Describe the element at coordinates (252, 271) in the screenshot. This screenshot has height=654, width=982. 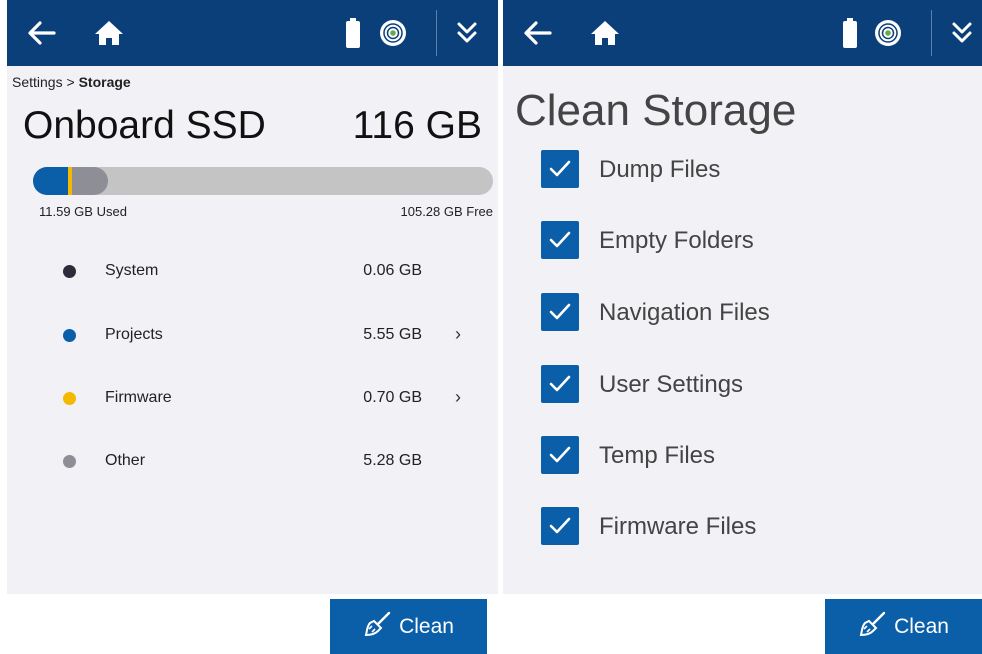
I see `category-row-system: System 0.06 GB` at that location.